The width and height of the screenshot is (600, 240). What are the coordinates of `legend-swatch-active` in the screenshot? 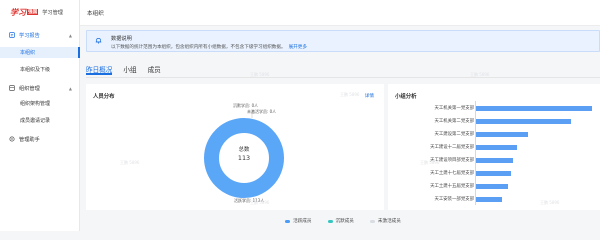 It's located at (288, 221).